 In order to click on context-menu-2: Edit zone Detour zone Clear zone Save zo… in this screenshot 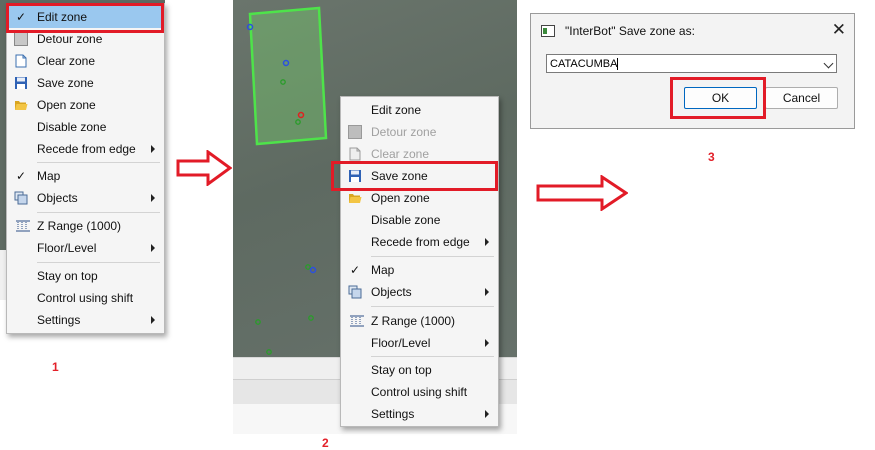, I will do `click(419, 261)`.